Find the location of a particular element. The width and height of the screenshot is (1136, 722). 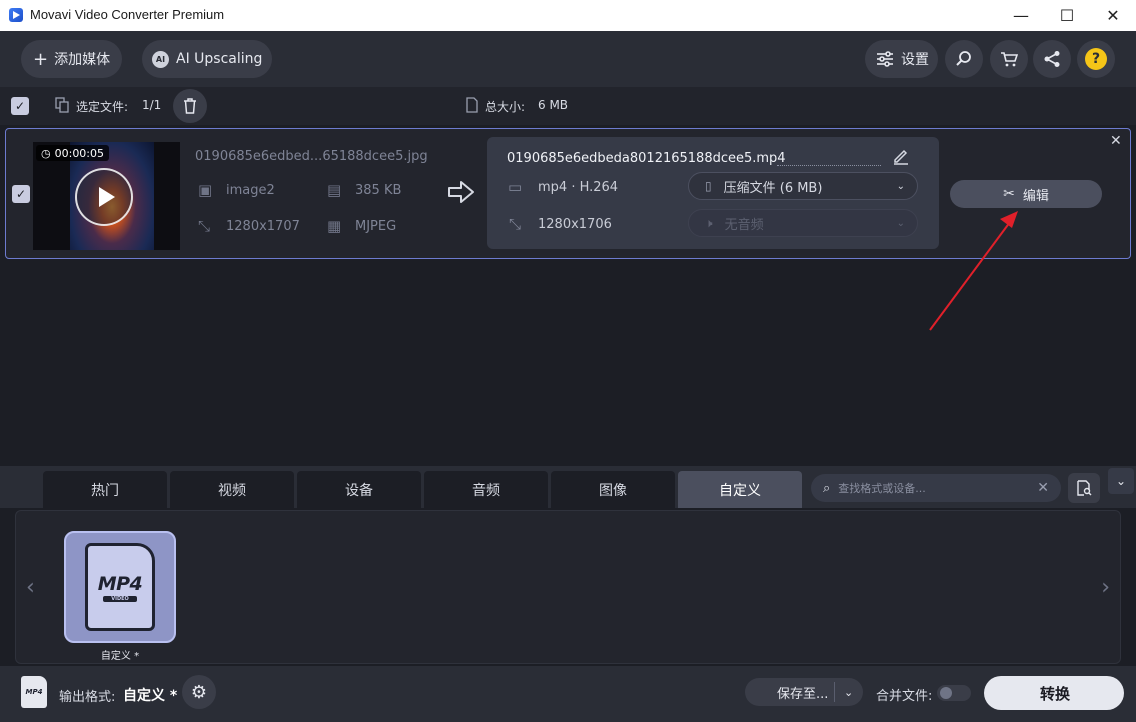

output-resize-icon: ⤡ is located at coordinates (515, 224).